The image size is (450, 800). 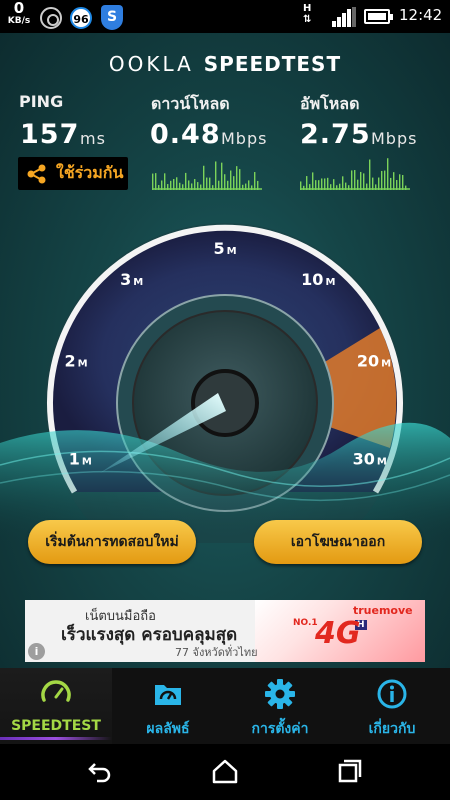 I want to click on remove-ads-button: เอาโฆษณาออก, so click(x=338, y=542).